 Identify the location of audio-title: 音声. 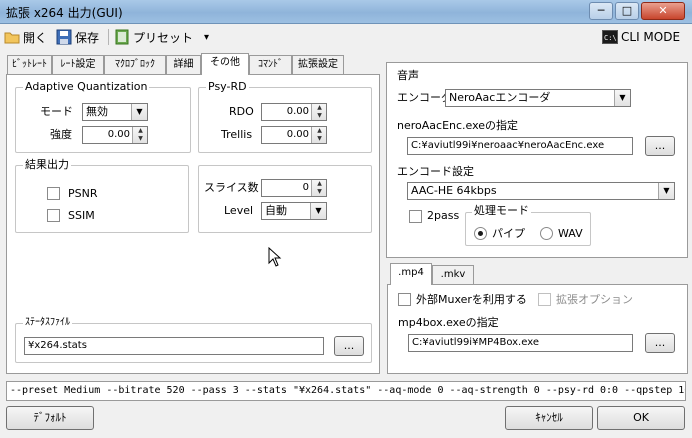
(408, 75).